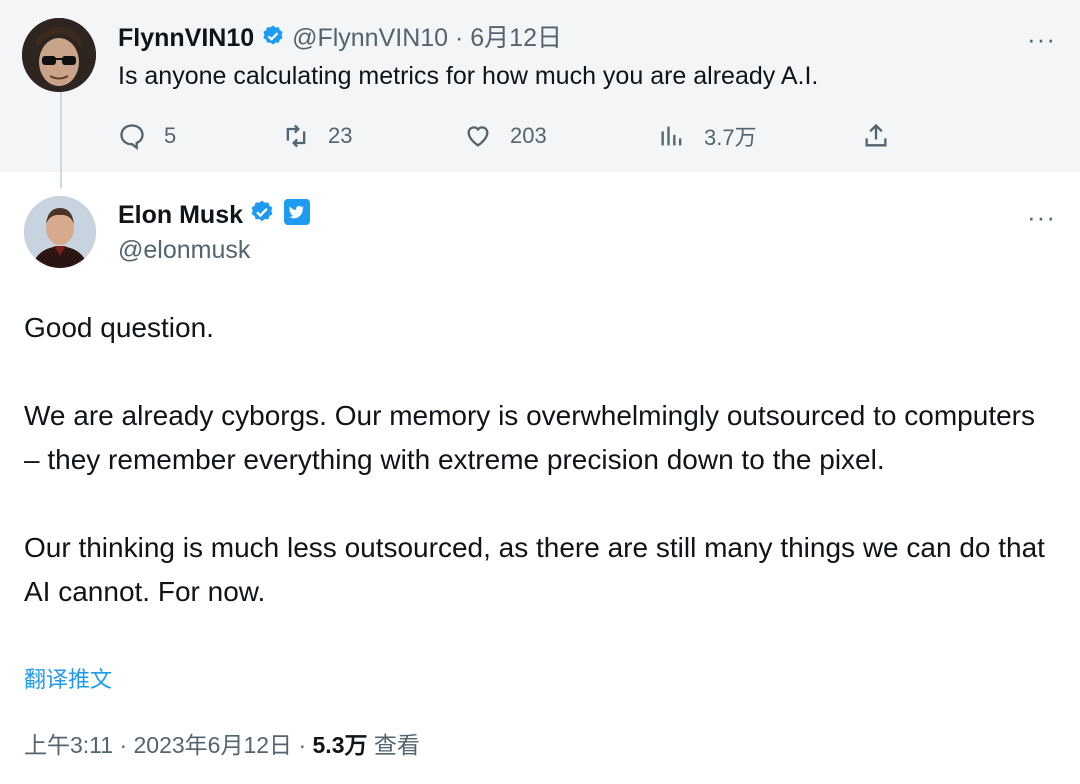 This screenshot has height=784, width=1080. Describe the element at coordinates (186, 38) in the screenshot. I see `author-name: FlynnVIN10` at that location.